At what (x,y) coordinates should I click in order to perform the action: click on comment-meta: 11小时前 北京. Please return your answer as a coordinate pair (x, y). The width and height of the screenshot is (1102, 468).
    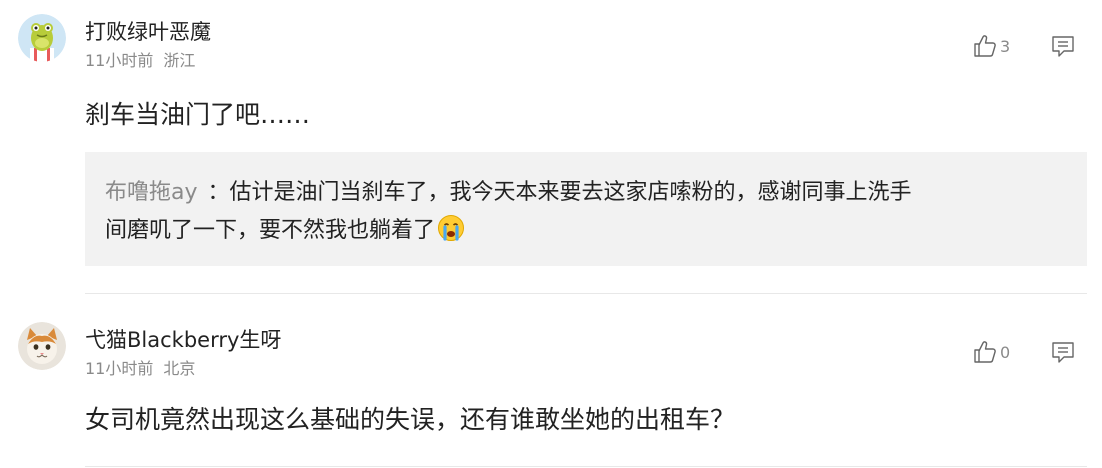
    Looking at the image, I should click on (140, 367).